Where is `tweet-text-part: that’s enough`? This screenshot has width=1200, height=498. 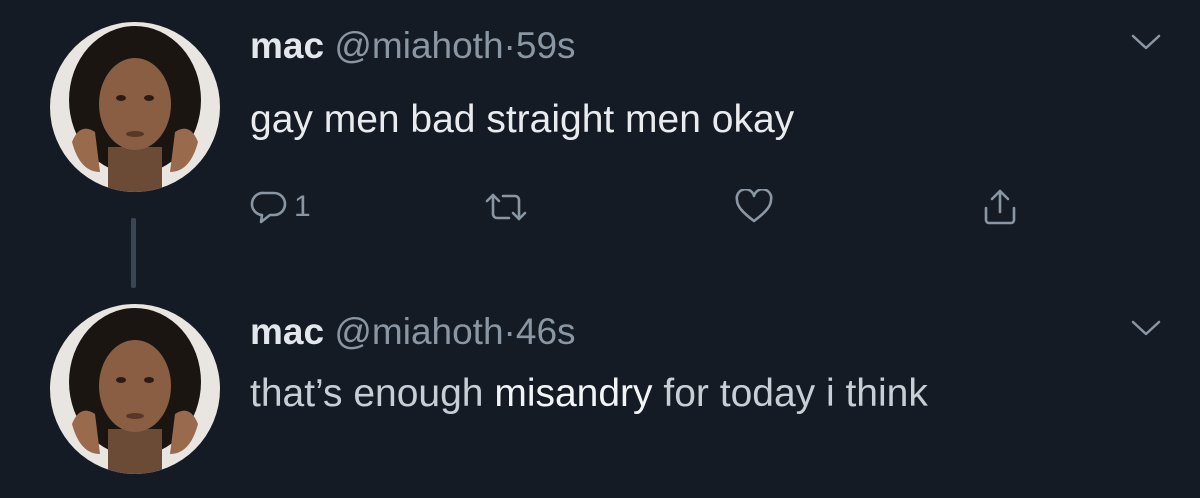
tweet-text-part: that’s enough is located at coordinates (372, 393).